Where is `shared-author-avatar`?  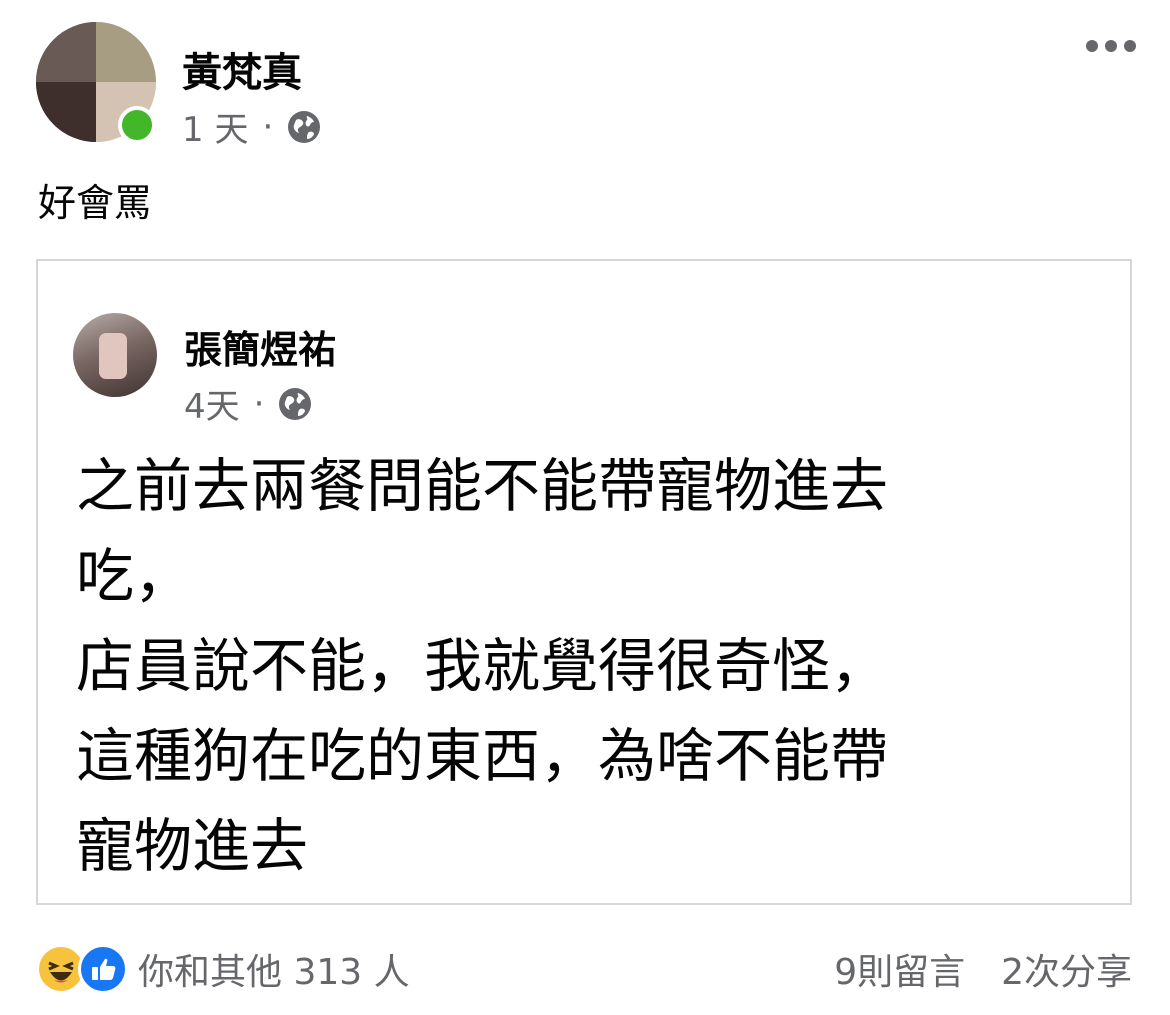
shared-author-avatar is located at coordinates (115, 355).